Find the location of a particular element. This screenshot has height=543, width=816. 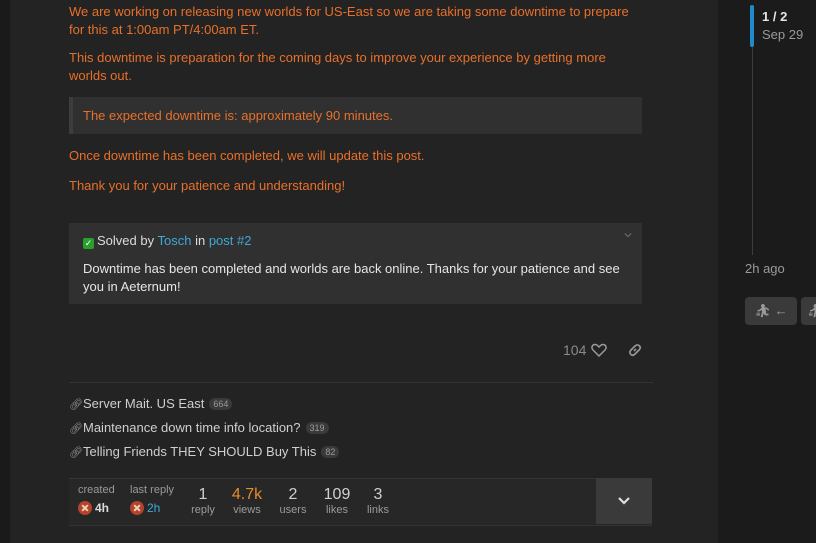

solution-title: ✓ Solved by Tosch in post #2 is located at coordinates (167, 241).